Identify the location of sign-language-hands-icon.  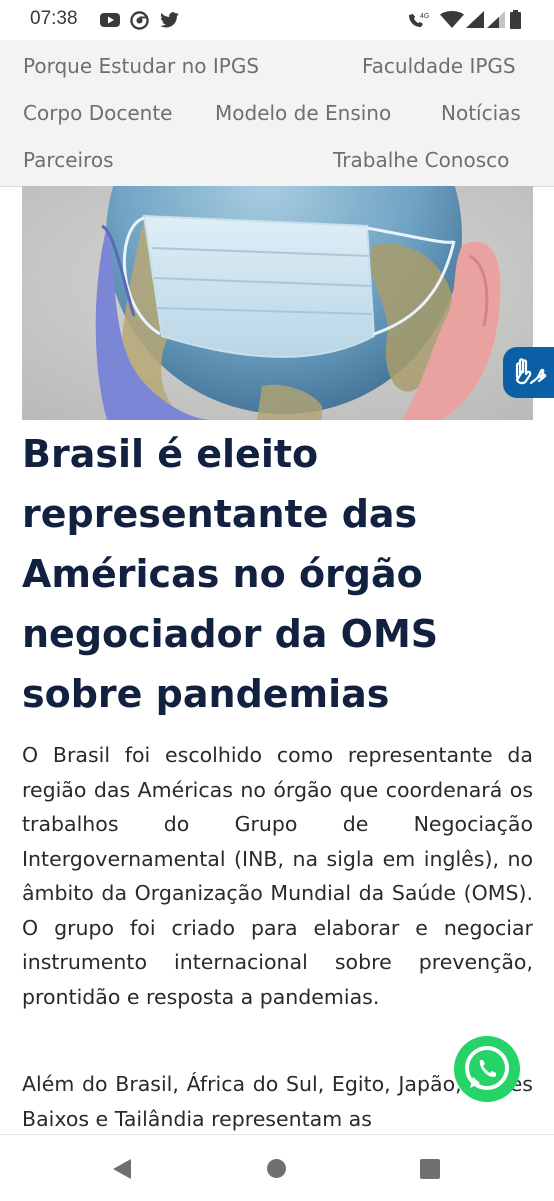
(531, 371).